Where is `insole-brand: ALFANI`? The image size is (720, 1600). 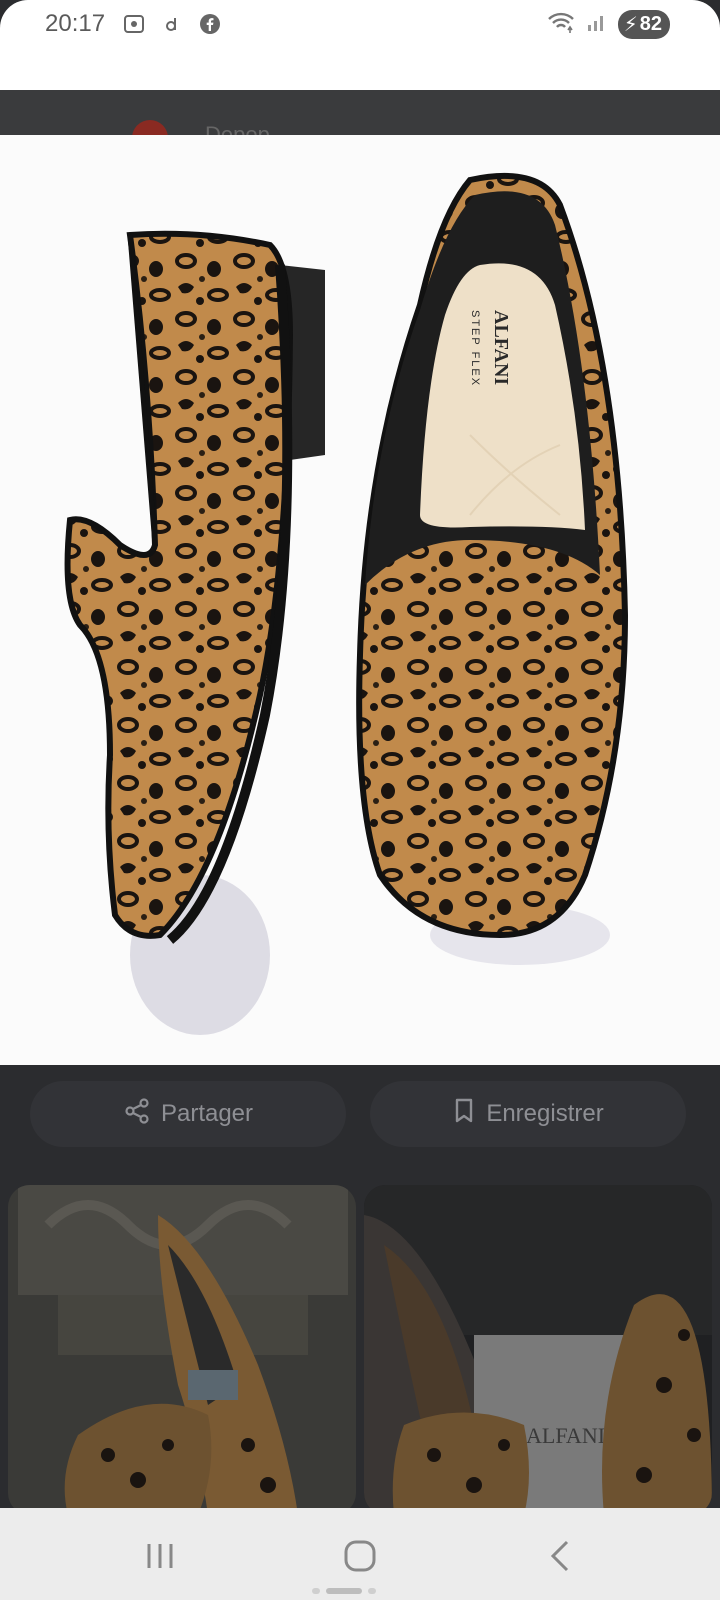
insole-brand: ALFANI is located at coordinates (501, 347).